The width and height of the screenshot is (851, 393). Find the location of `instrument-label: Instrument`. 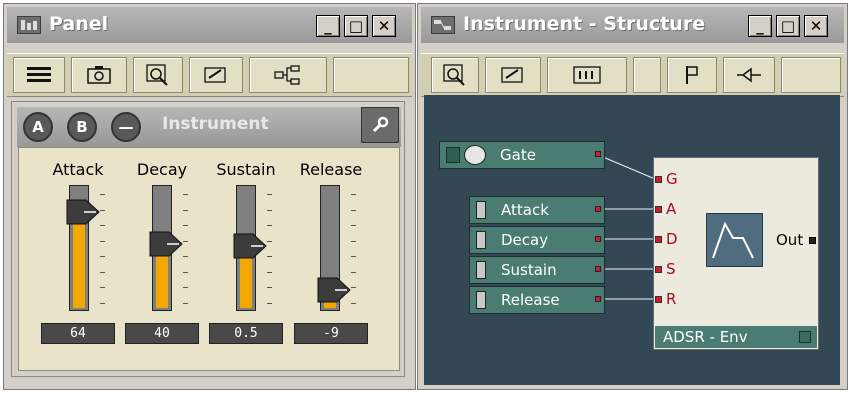

instrument-label: Instrument is located at coordinates (215, 124).